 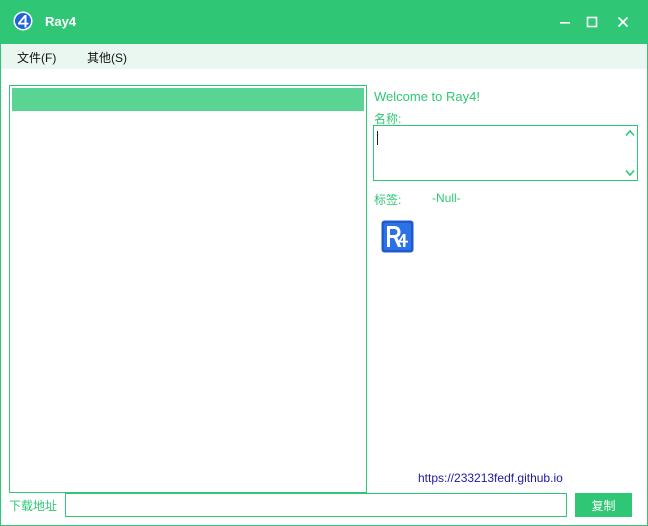 What do you see at coordinates (446, 198) in the screenshot?
I see `tag-value: -Null-` at bounding box center [446, 198].